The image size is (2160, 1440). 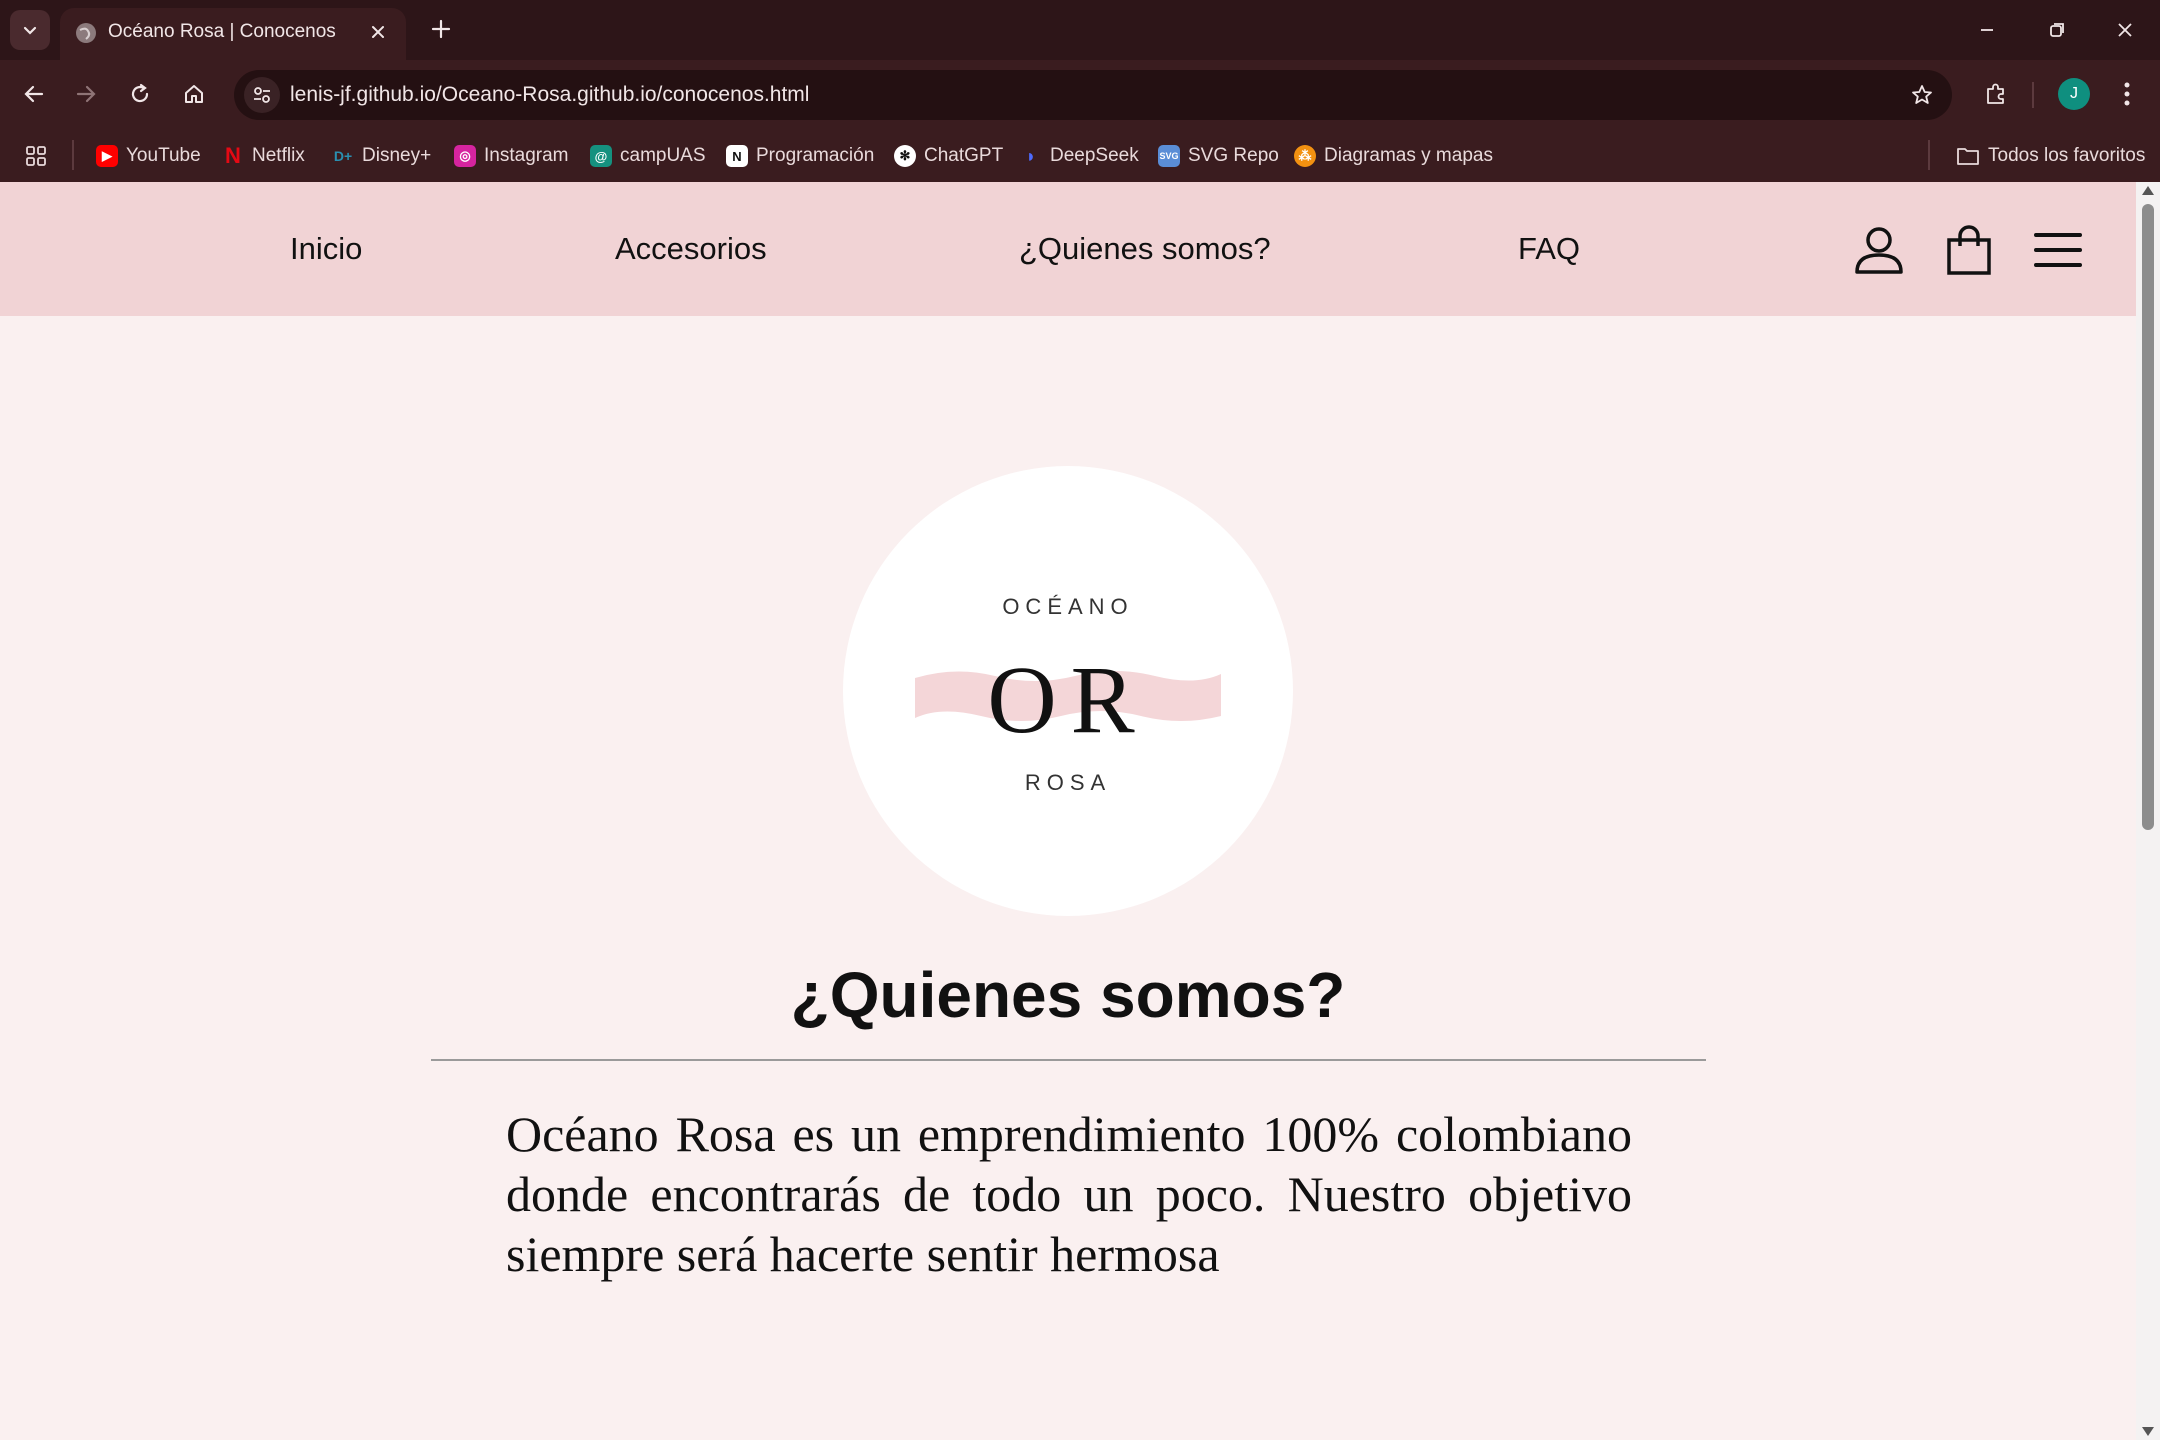 What do you see at coordinates (222, 31) in the screenshot?
I see `tab-title: Océano Rosa | Conocenos` at bounding box center [222, 31].